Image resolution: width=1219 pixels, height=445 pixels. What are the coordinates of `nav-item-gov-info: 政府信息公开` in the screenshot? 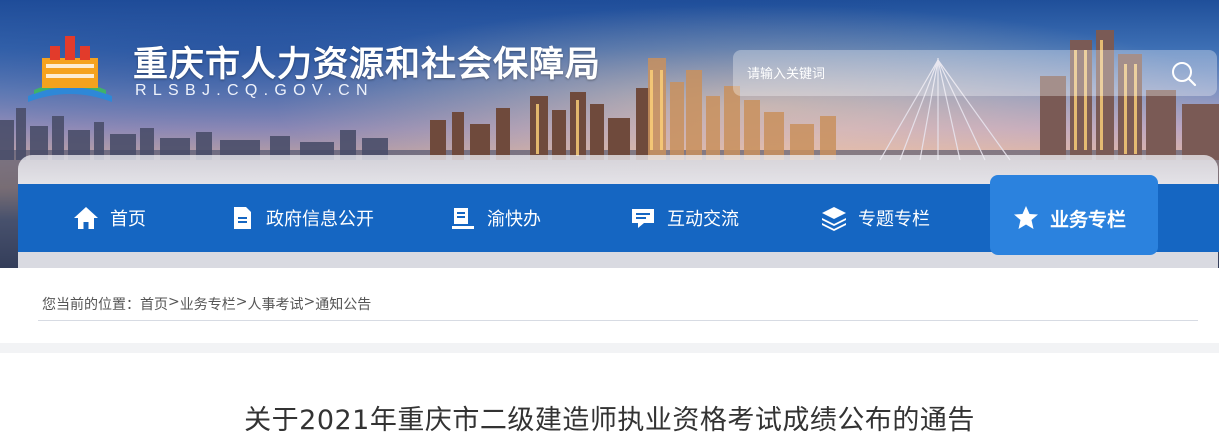 It's located at (301, 218).